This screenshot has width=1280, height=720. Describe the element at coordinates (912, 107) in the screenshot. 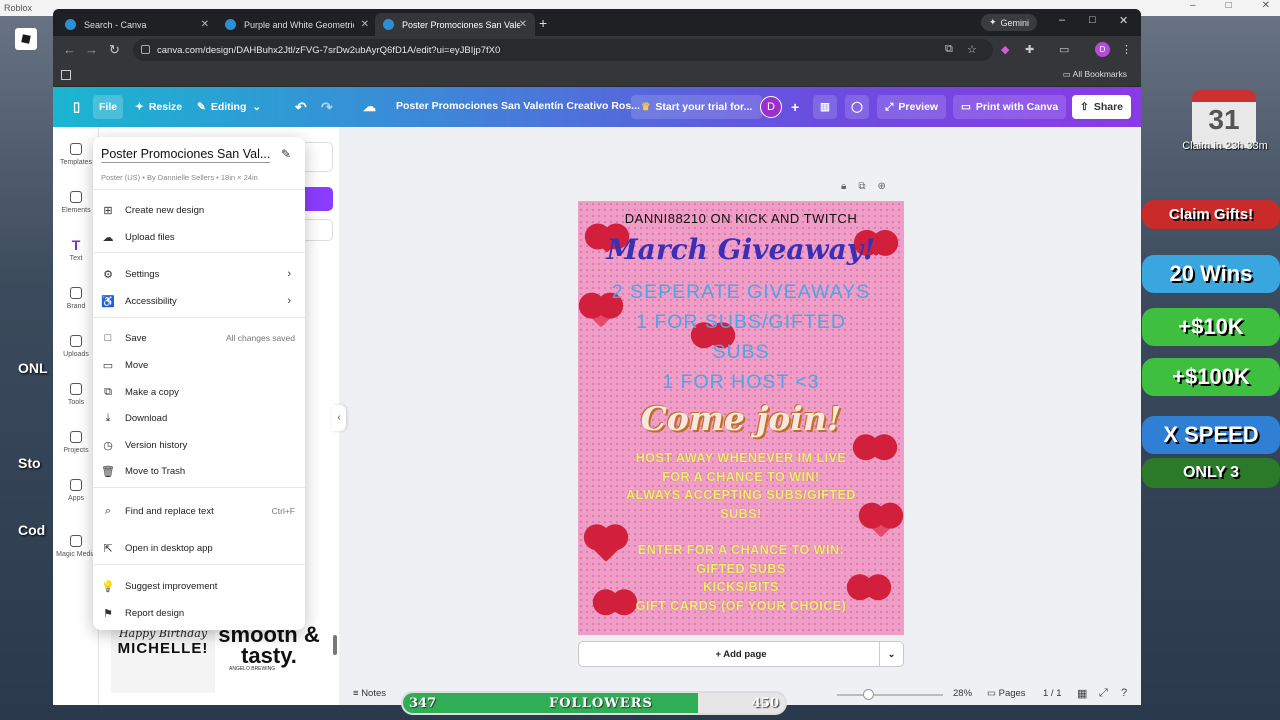

I see `preview-button: ⤢ Preview` at that location.